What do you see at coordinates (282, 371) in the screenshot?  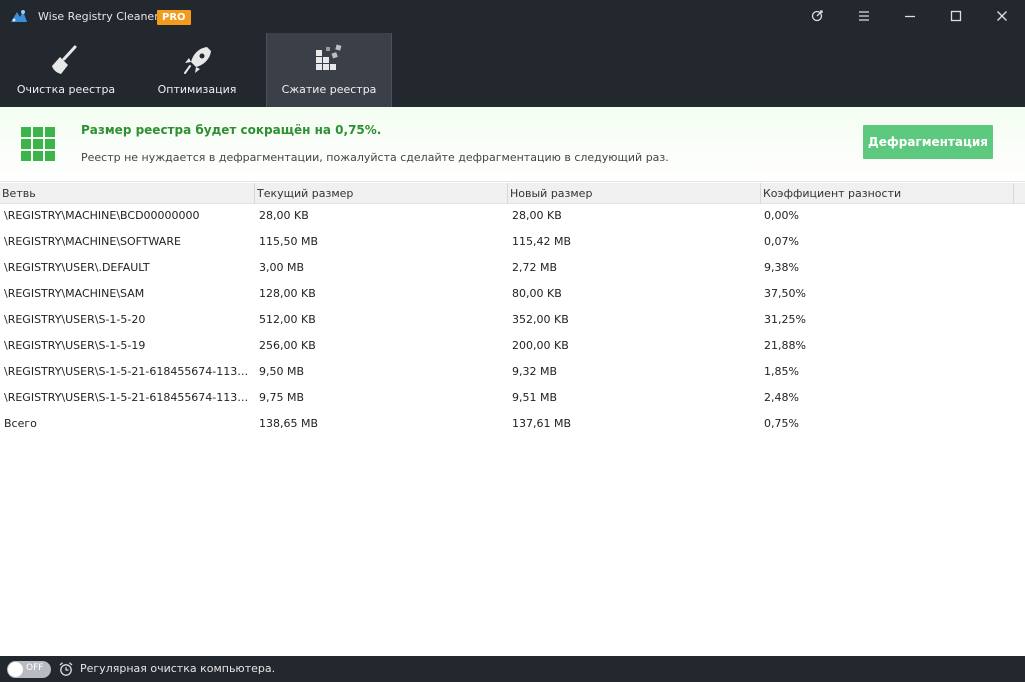 I see `cell-current-size: 9,50 MB` at bounding box center [282, 371].